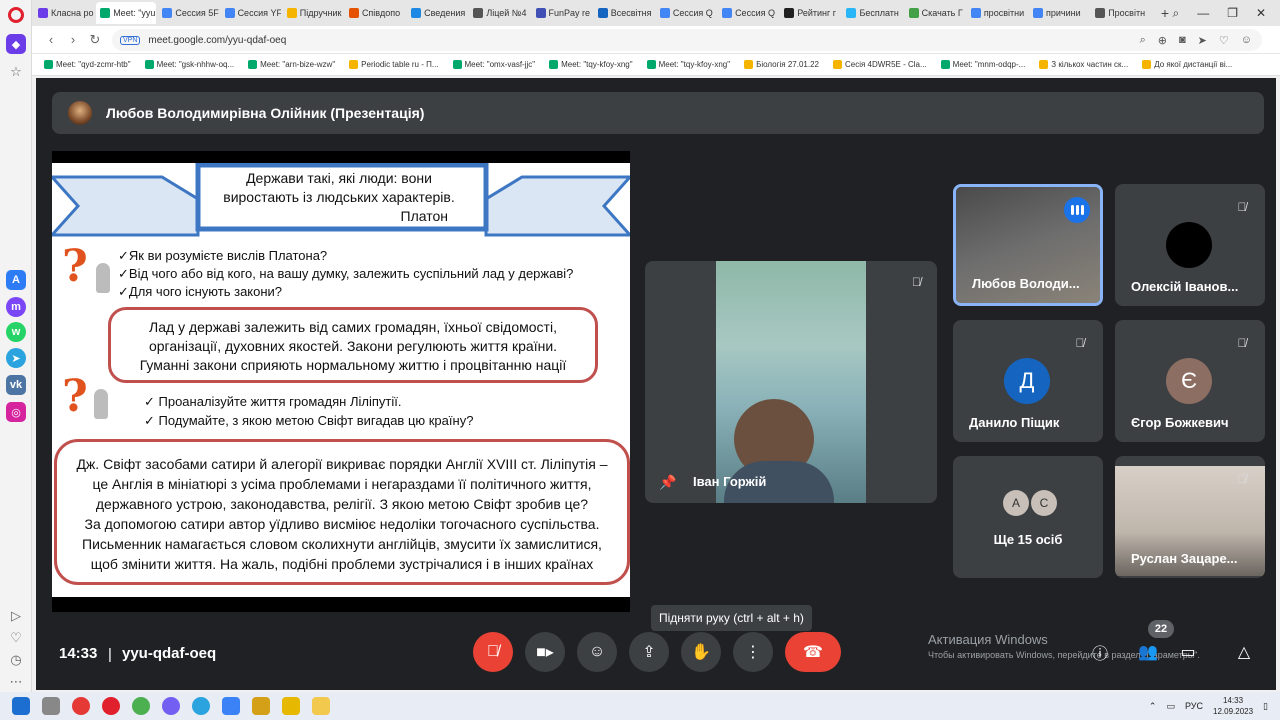  I want to click on star-icon: ☆, so click(16, 72).